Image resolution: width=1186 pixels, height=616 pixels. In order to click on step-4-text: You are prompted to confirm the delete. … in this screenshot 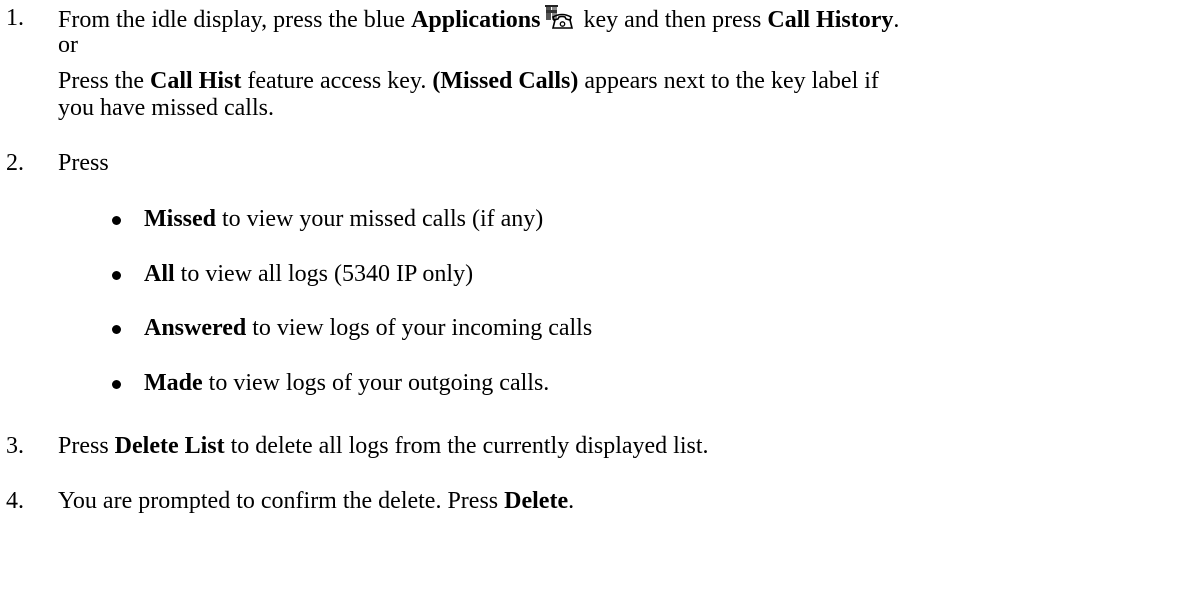, I will do `click(316, 501)`.